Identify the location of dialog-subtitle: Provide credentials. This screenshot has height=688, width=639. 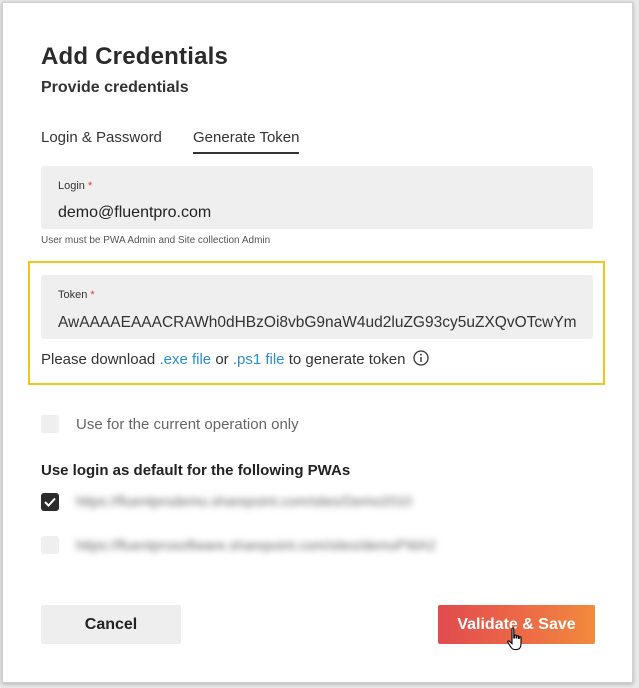
(115, 87).